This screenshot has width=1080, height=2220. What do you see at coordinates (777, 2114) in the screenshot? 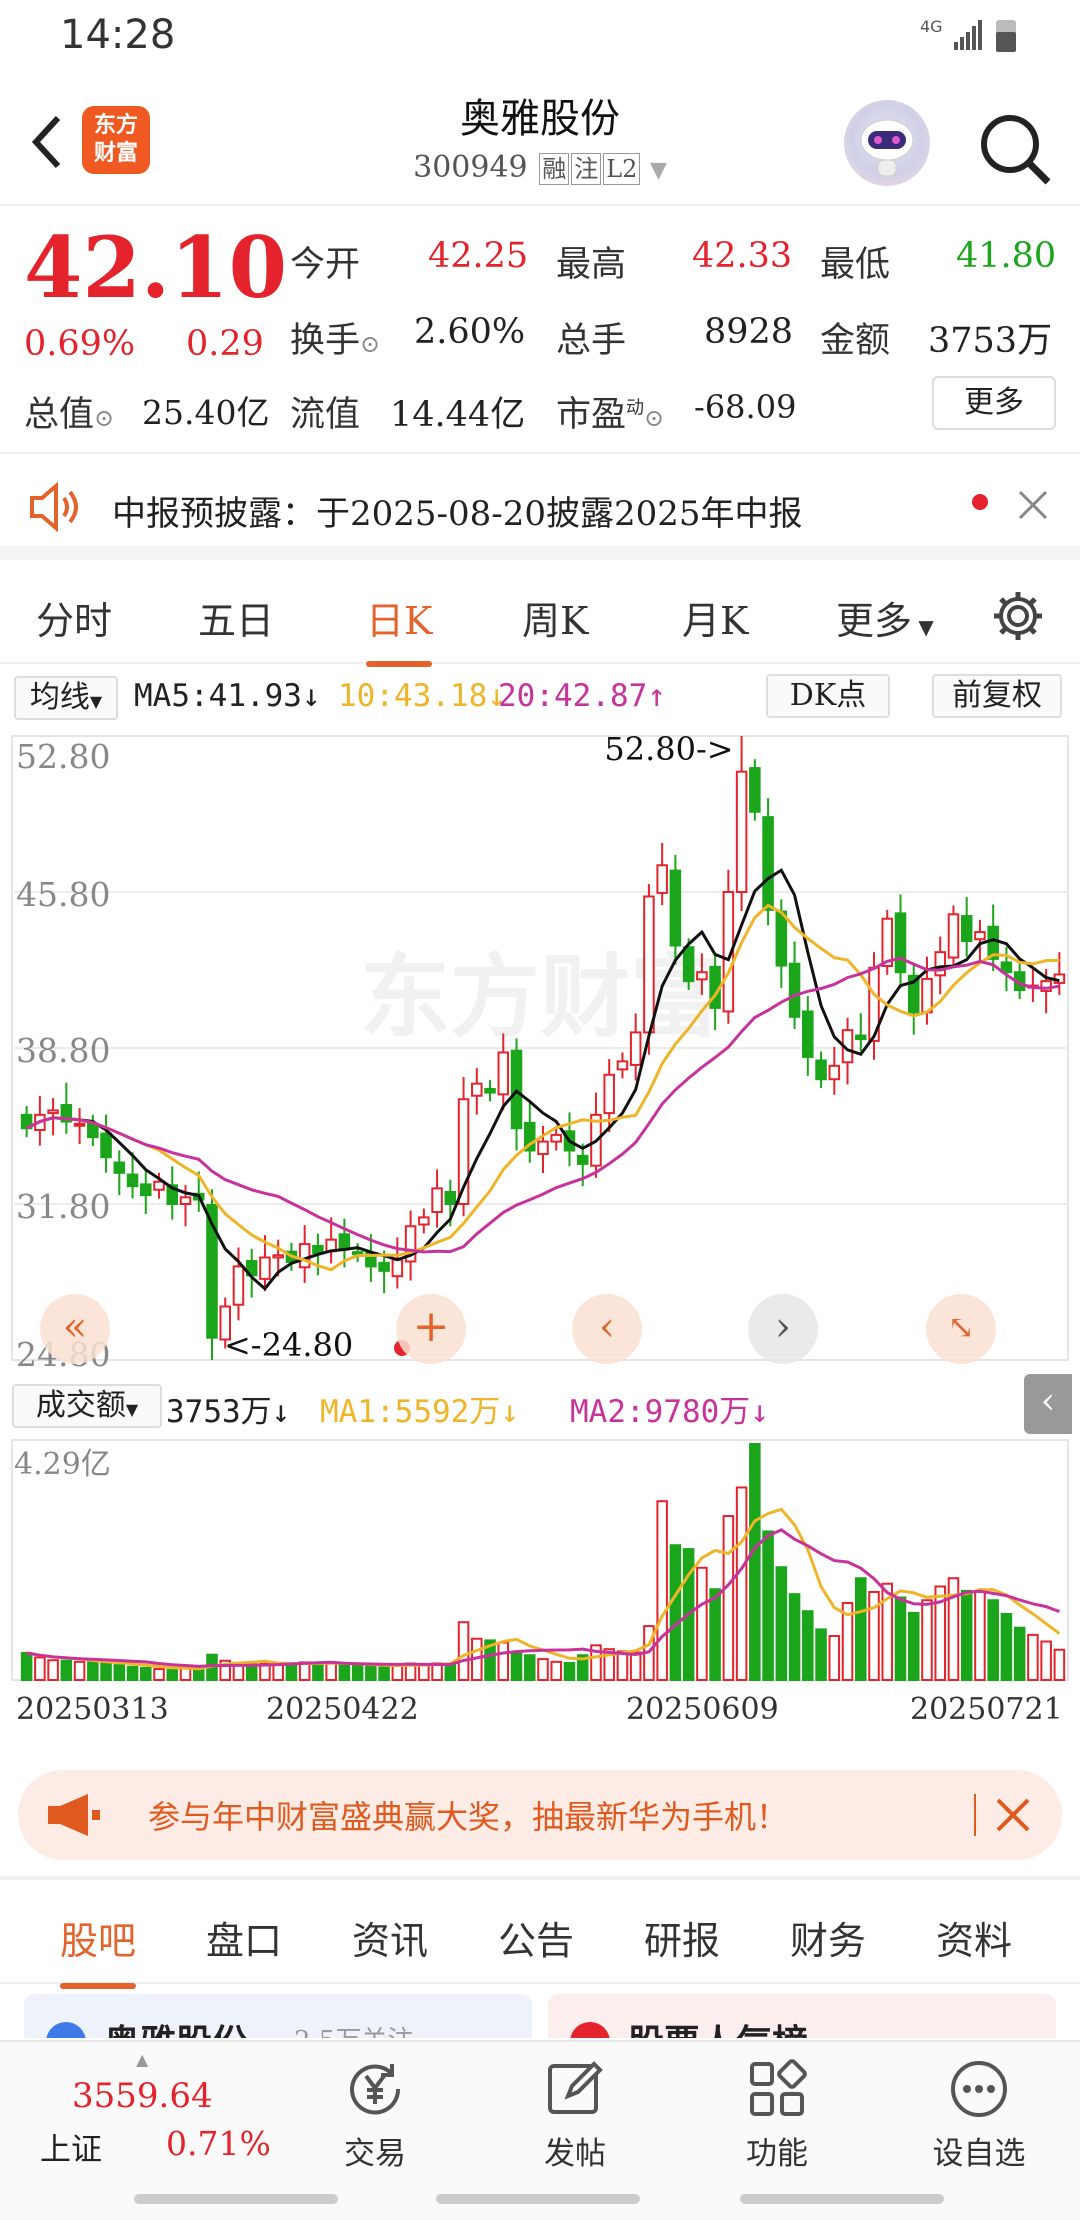
I see `nav-functions: 功能` at bounding box center [777, 2114].